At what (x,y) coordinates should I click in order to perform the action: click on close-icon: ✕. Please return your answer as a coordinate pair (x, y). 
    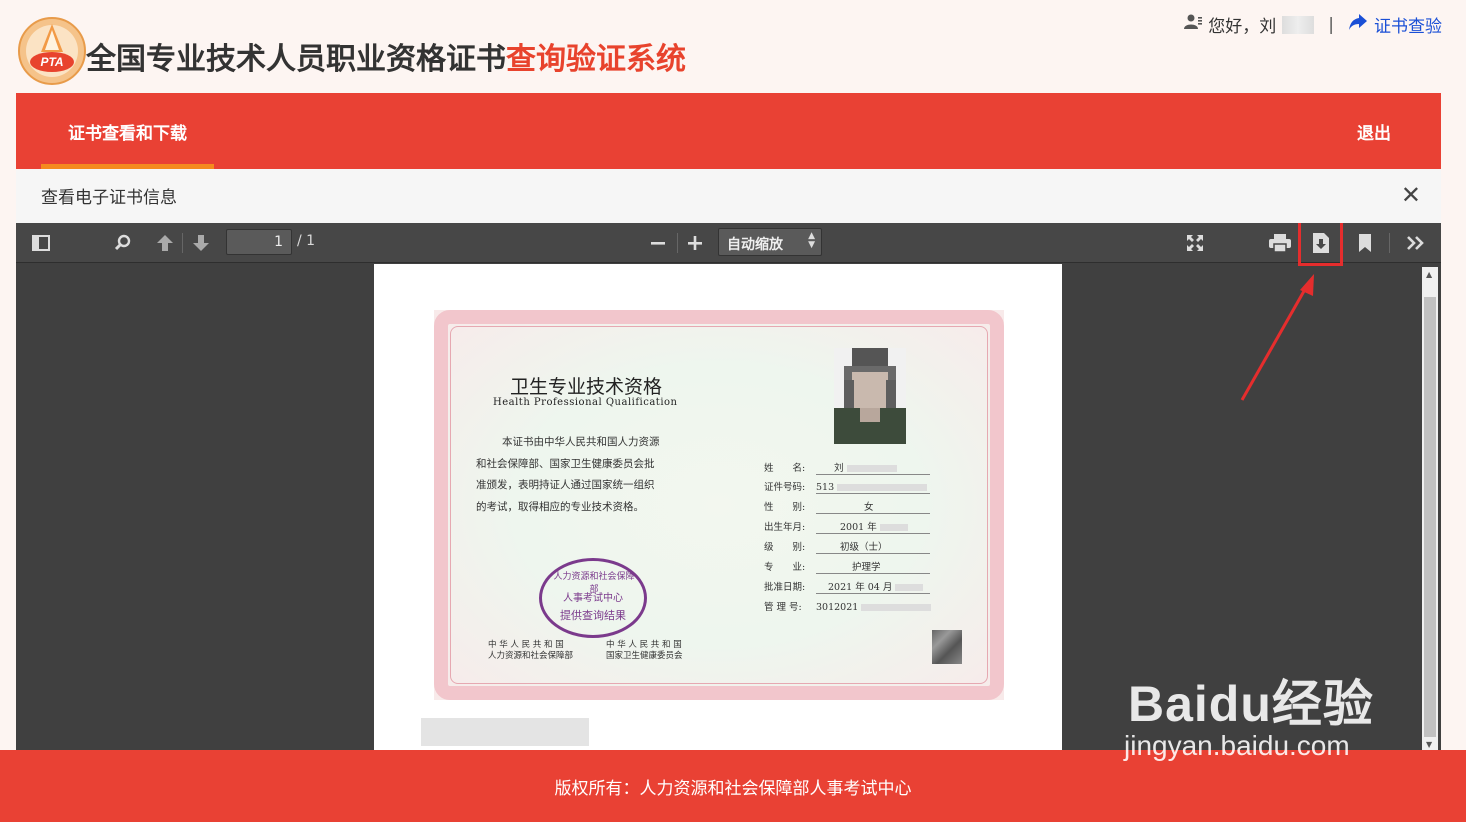
    Looking at the image, I should click on (1411, 195).